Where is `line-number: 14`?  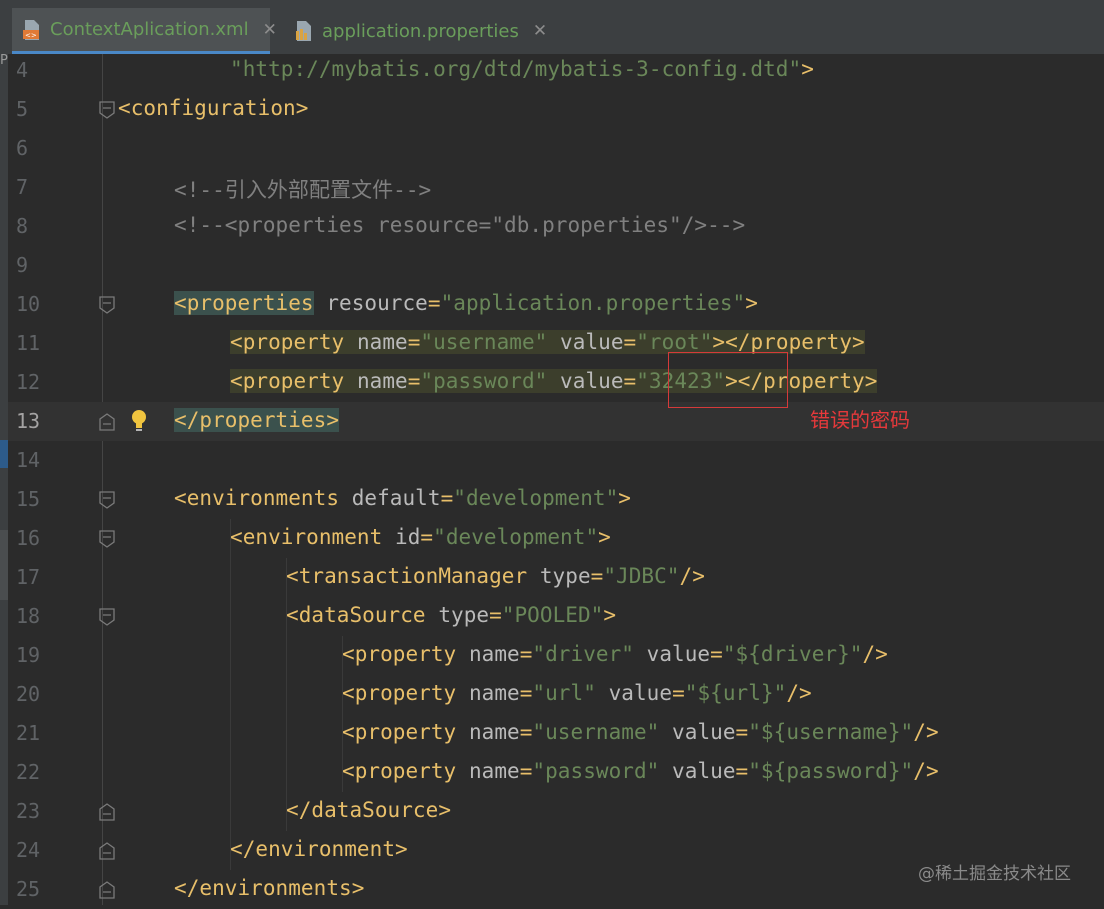 line-number: 14 is located at coordinates (28, 460).